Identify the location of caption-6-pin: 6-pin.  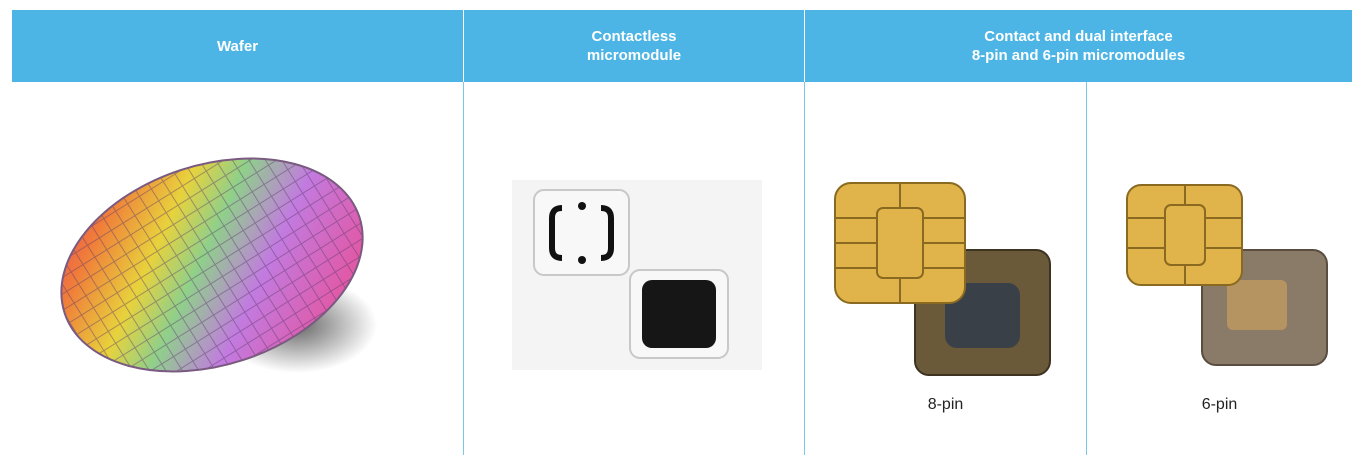
(1219, 404).